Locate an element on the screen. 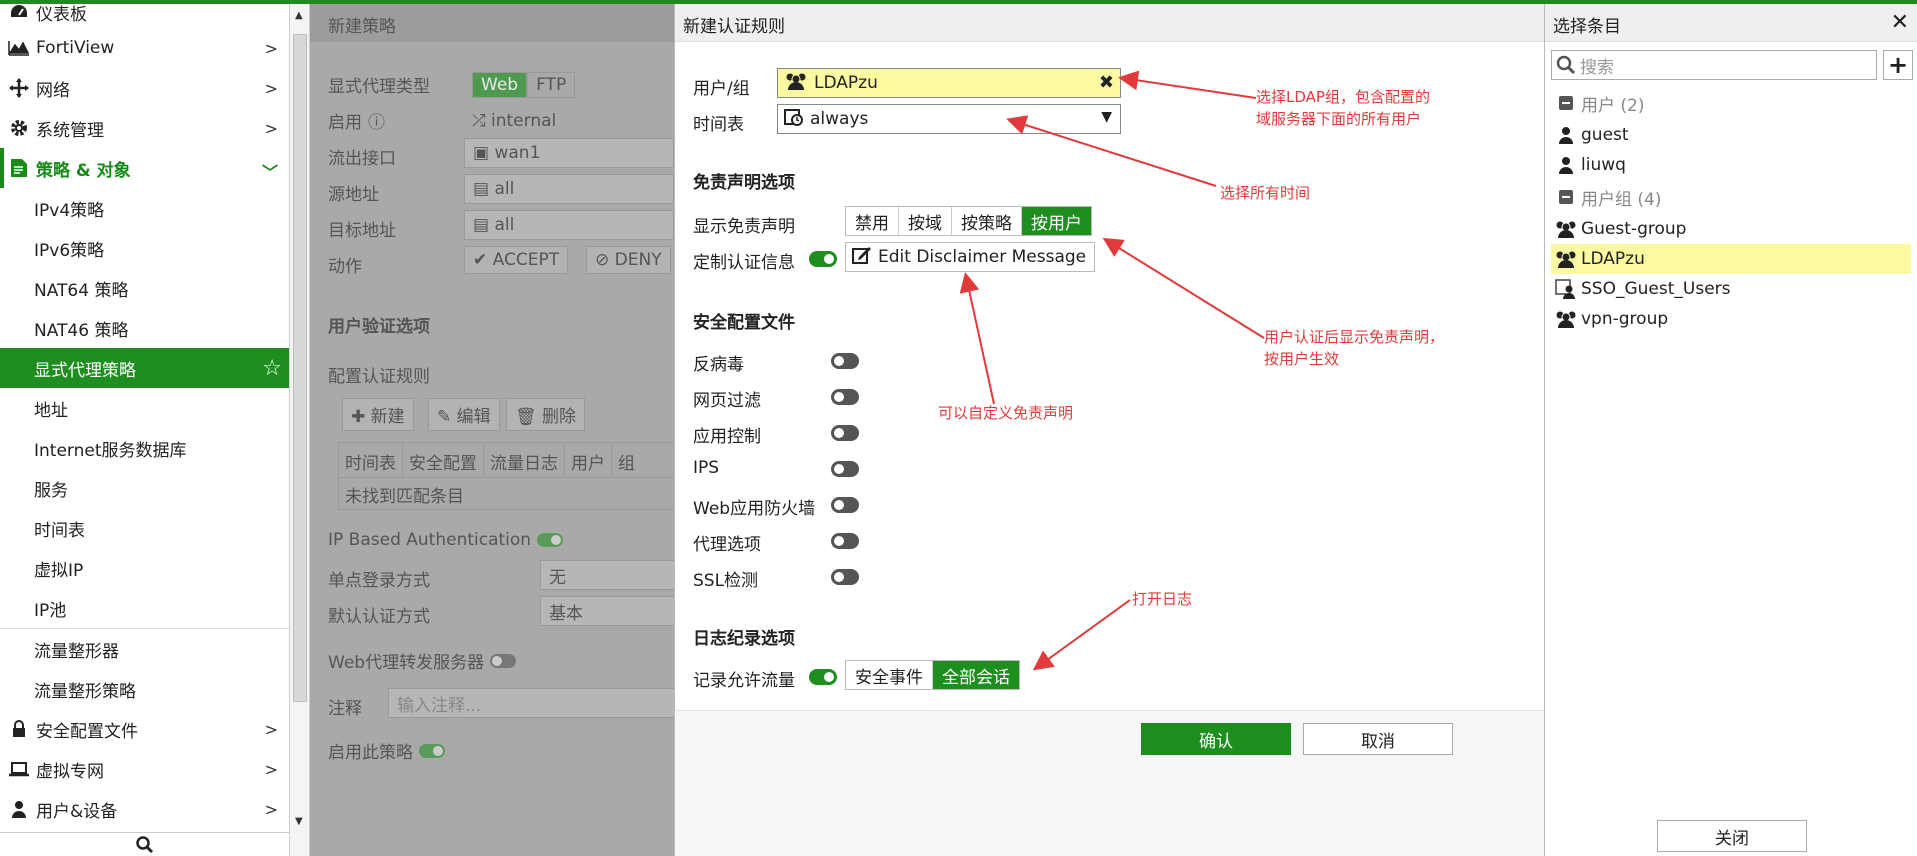  schedule-select: always ▼ is located at coordinates (949, 119).